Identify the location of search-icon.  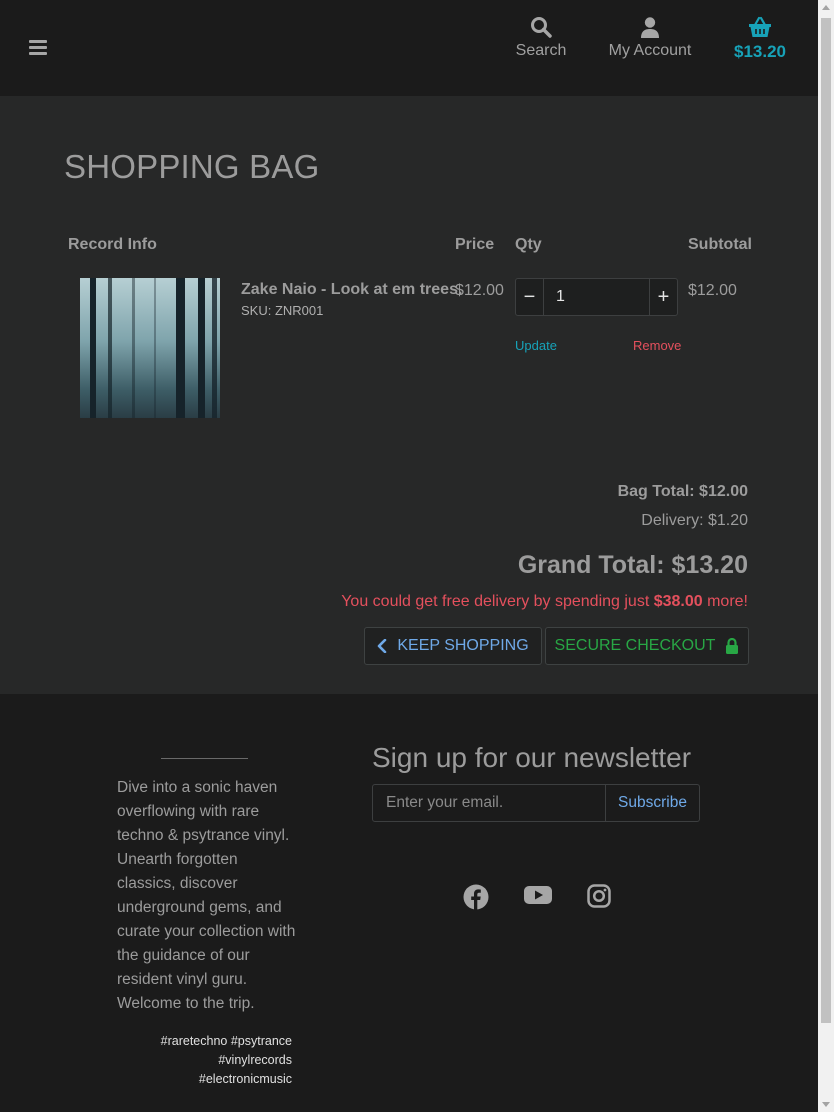
(541, 27).